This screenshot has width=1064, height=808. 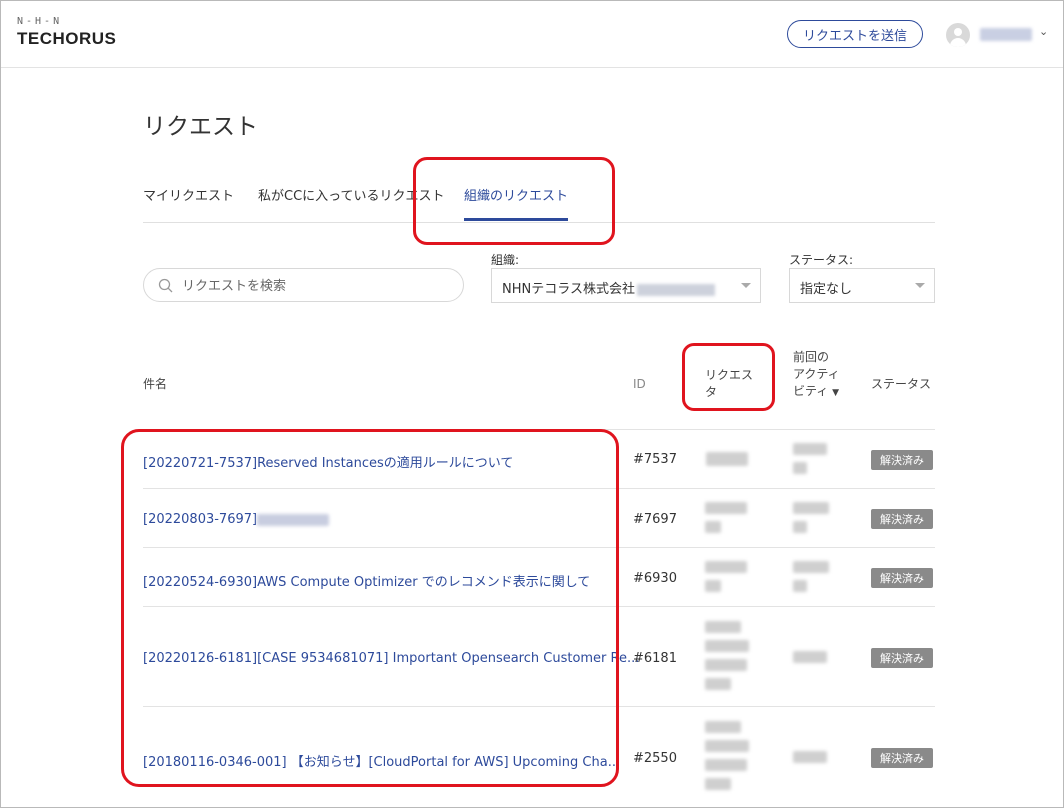 I want to click on request-id: #7697, so click(x=655, y=519).